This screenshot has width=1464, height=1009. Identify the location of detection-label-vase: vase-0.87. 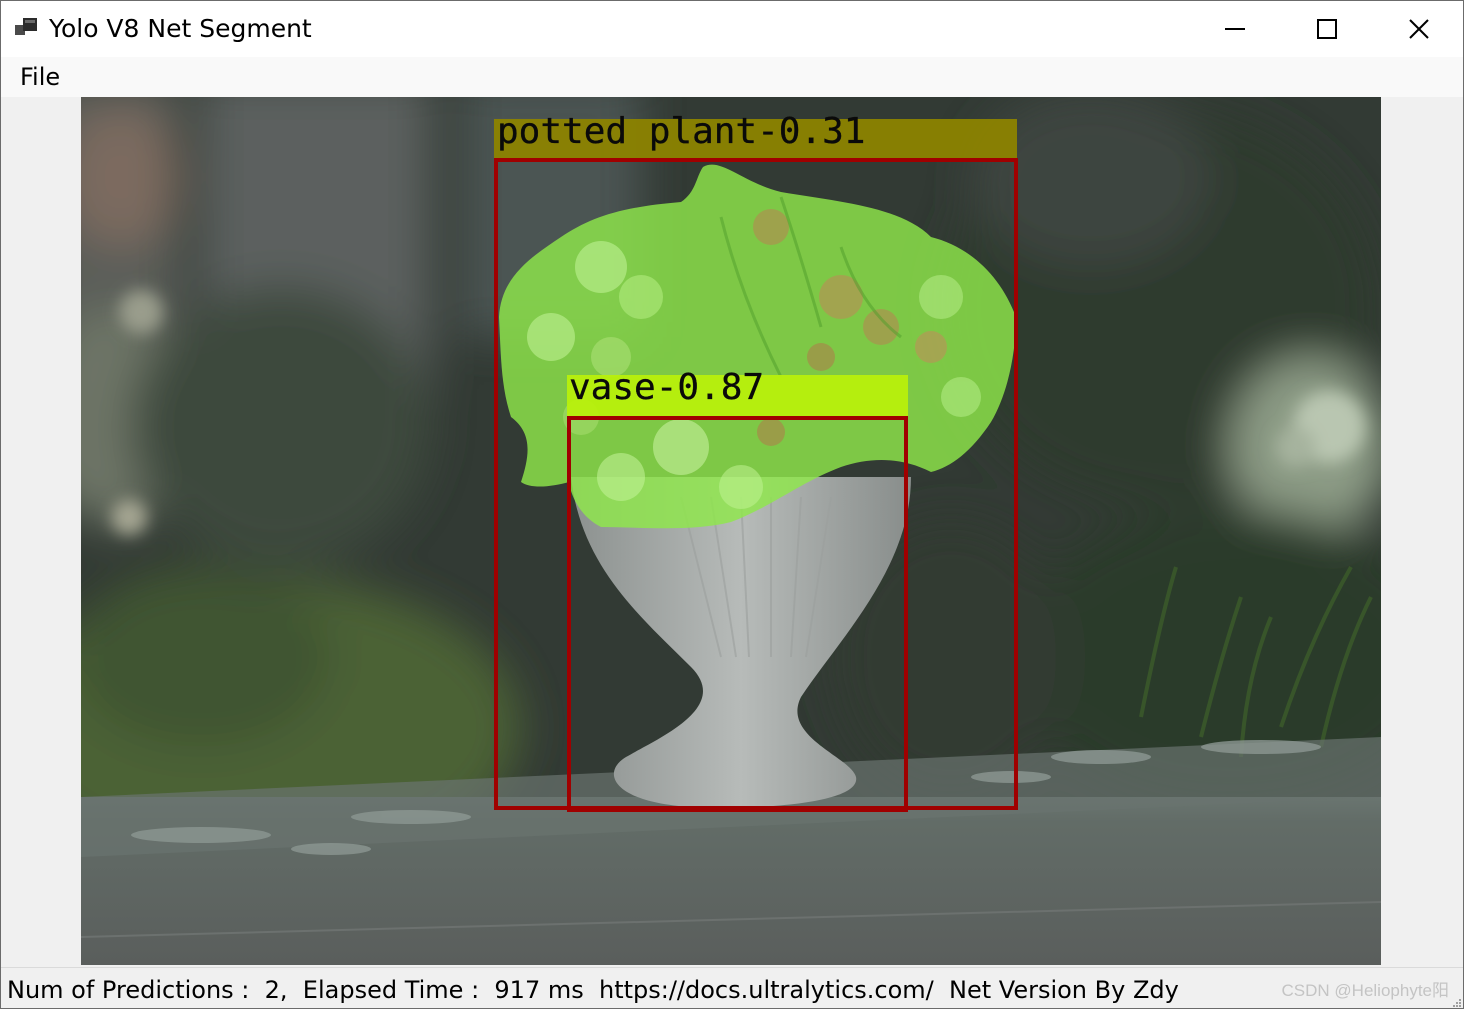
(666, 387).